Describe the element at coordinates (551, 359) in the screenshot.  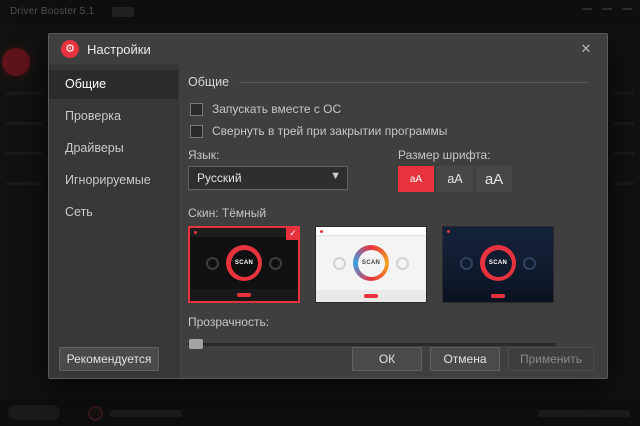
I see `apply-button: Применить` at that location.